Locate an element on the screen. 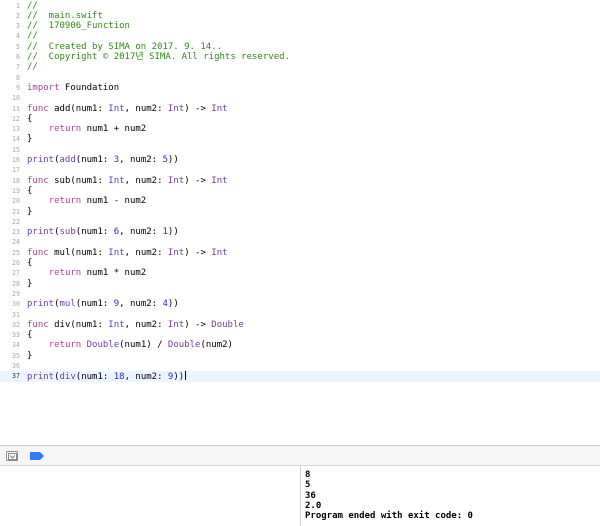 This screenshot has width=600, height=526. code-token: sub(num1: is located at coordinates (78, 180).